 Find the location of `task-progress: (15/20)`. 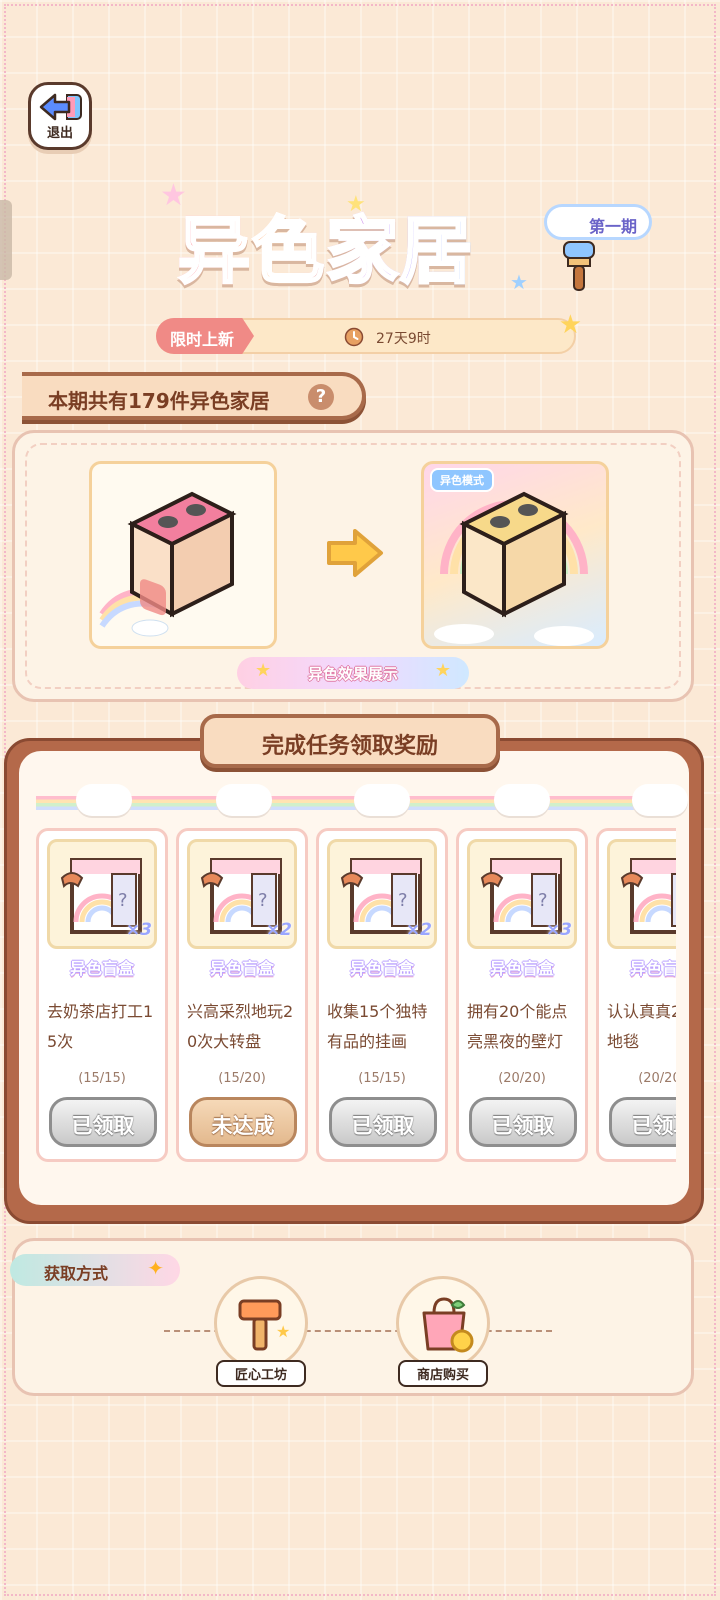

task-progress: (15/20) is located at coordinates (242, 1078).